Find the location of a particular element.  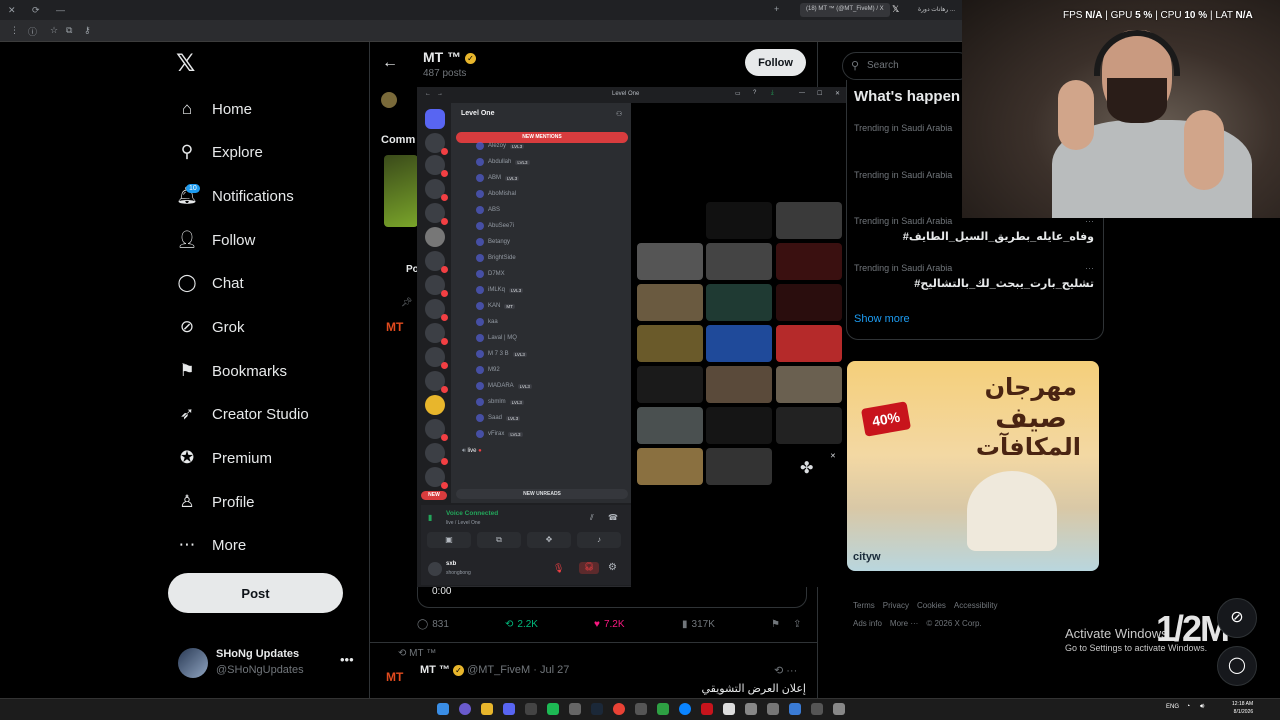

views-button: ▮ 317K is located at coordinates (698, 624).